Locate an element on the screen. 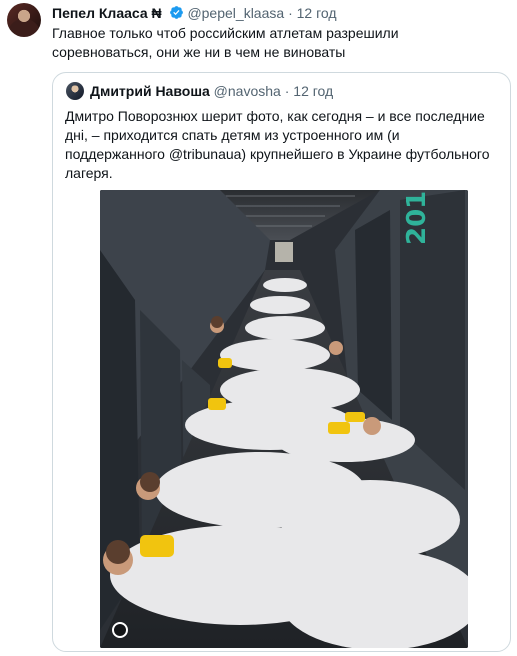  author-handle: @pepel_klaasa is located at coordinates (235, 13).